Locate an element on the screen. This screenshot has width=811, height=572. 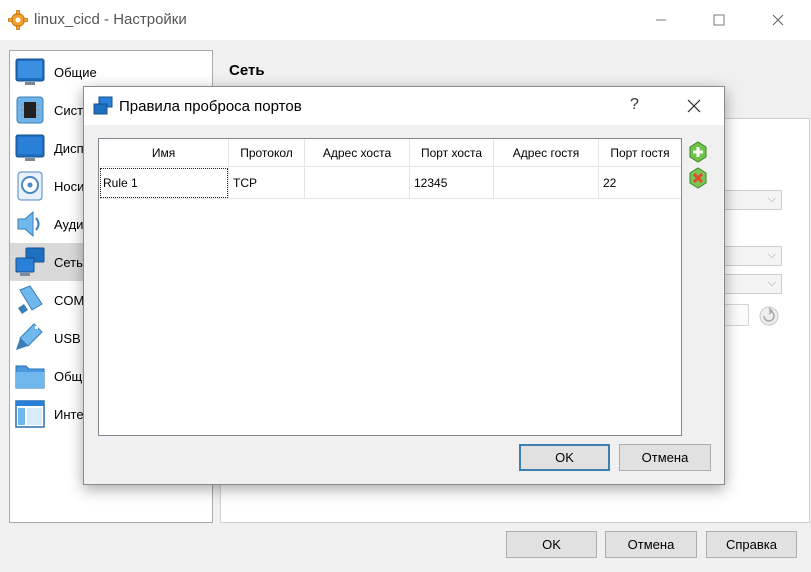
cancel-button: Отмена is located at coordinates (651, 544).